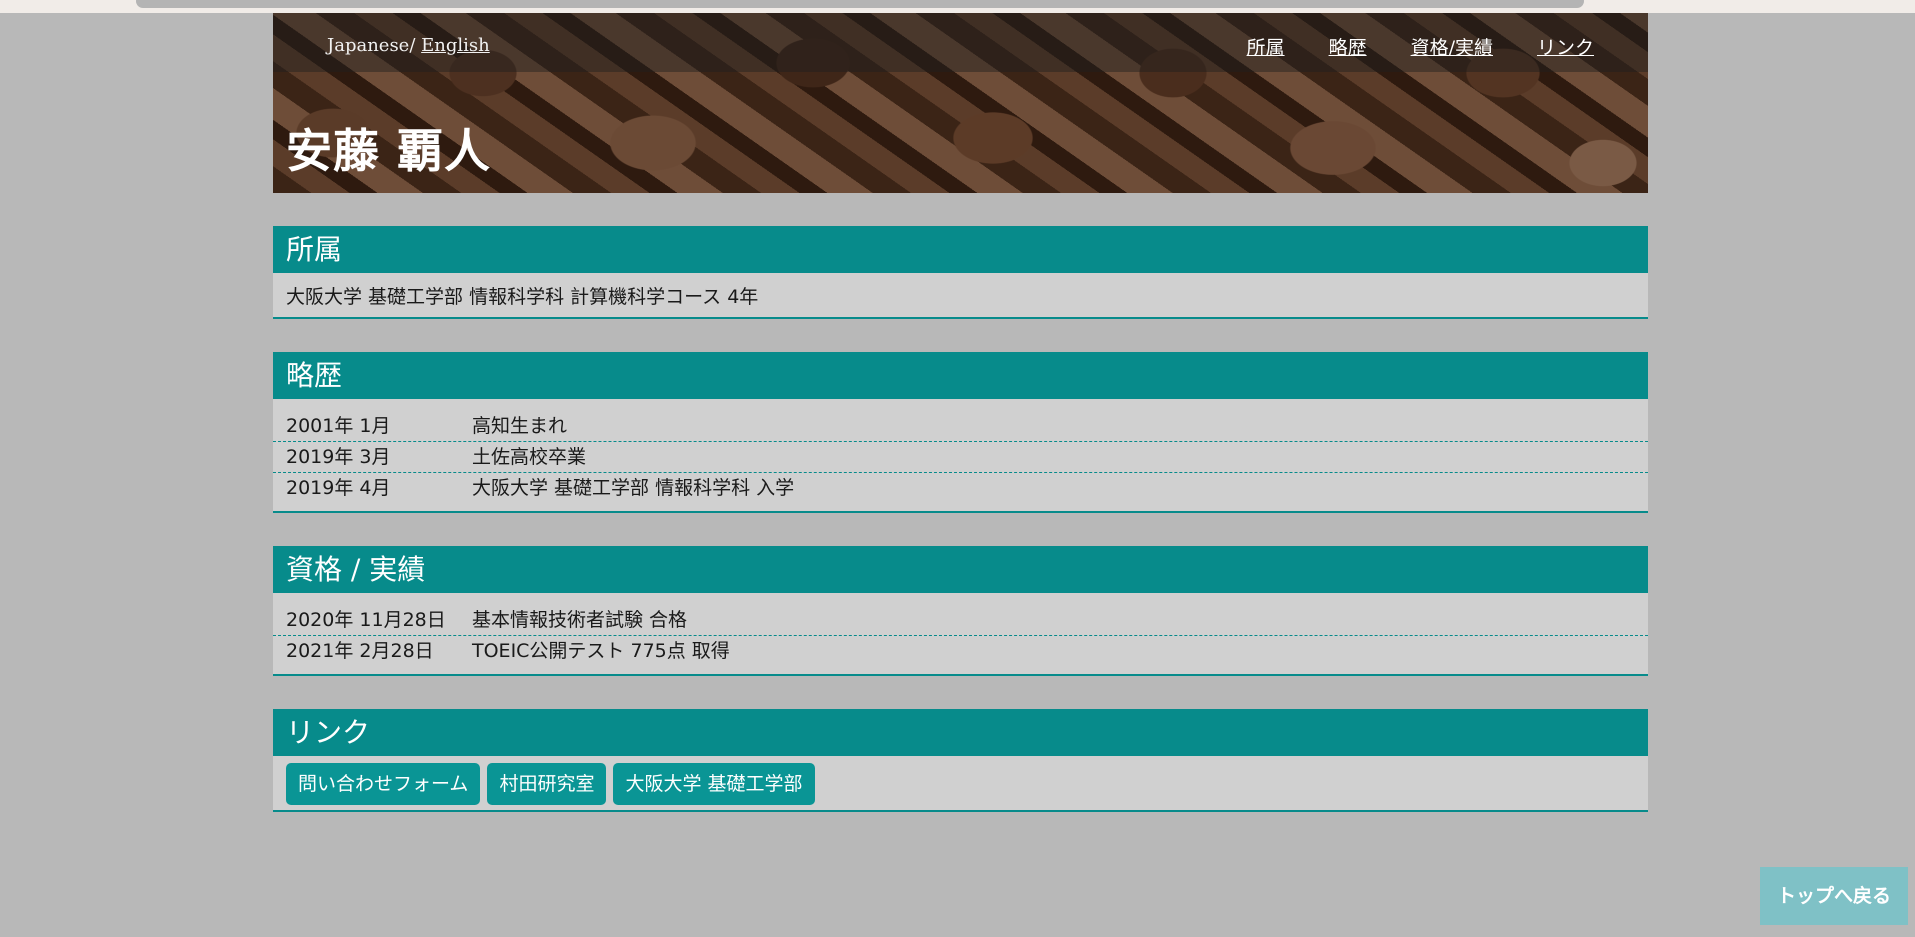 Image resolution: width=1915 pixels, height=937 pixels. I want to click on language-switcher: Japanese/ English, so click(408, 45).